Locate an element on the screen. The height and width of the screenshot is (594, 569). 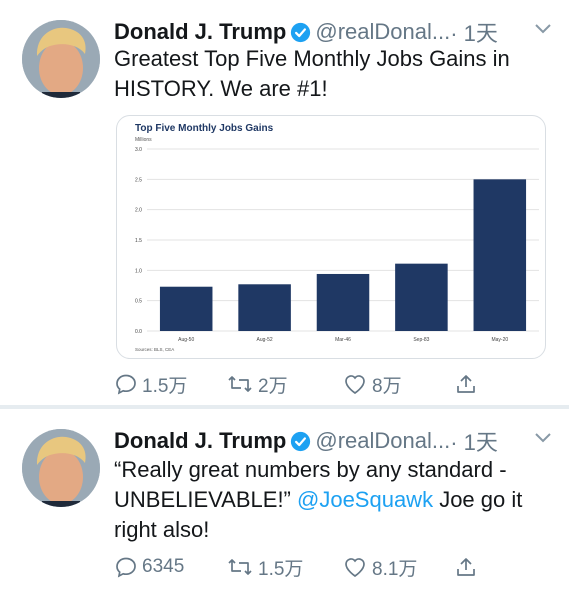
like-count: 8万 is located at coordinates (387, 386).